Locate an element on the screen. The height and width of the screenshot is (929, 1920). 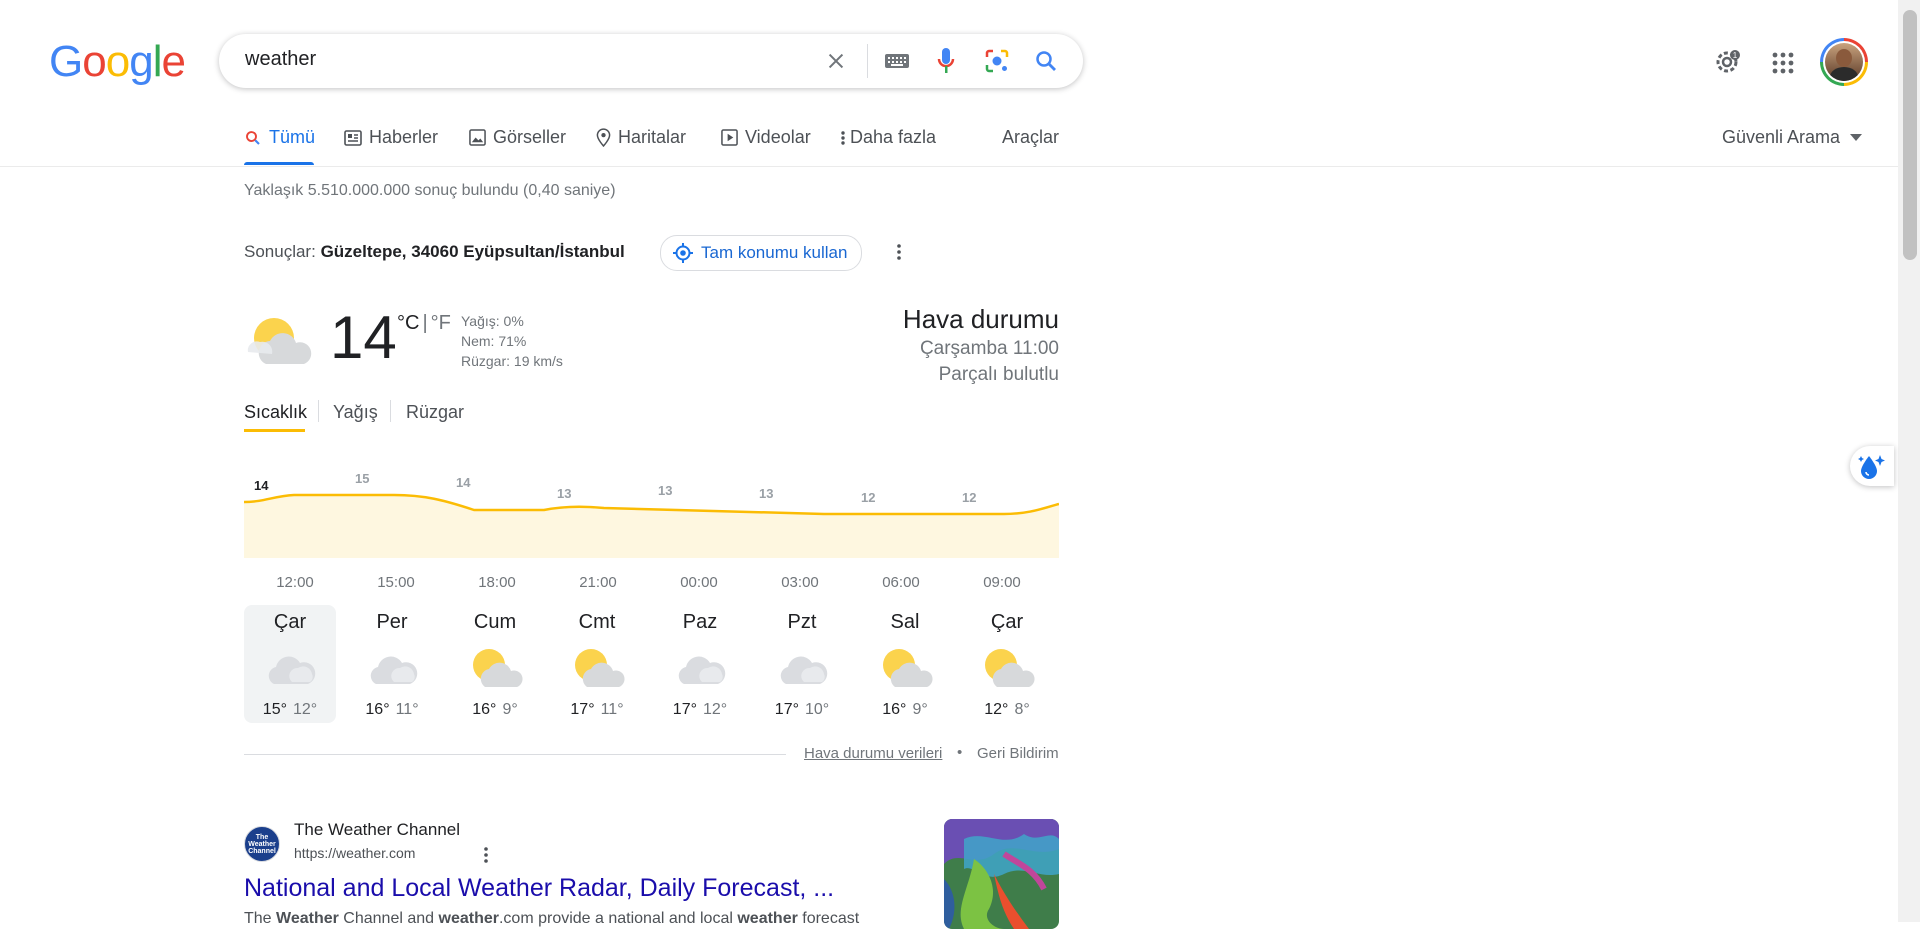
forecast-day: Sal 16° 9° is located at coordinates (905, 664).